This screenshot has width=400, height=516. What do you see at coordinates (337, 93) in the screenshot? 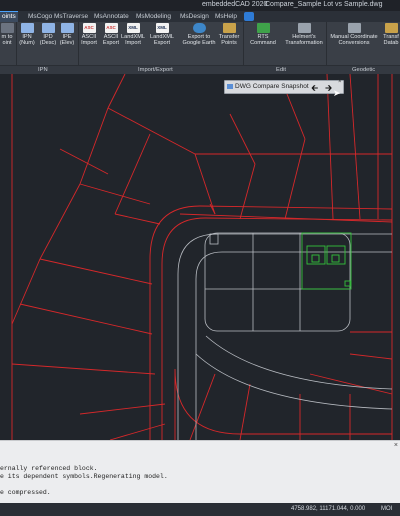
I see `mouse-cursor-icon: ➤` at bounding box center [337, 93].